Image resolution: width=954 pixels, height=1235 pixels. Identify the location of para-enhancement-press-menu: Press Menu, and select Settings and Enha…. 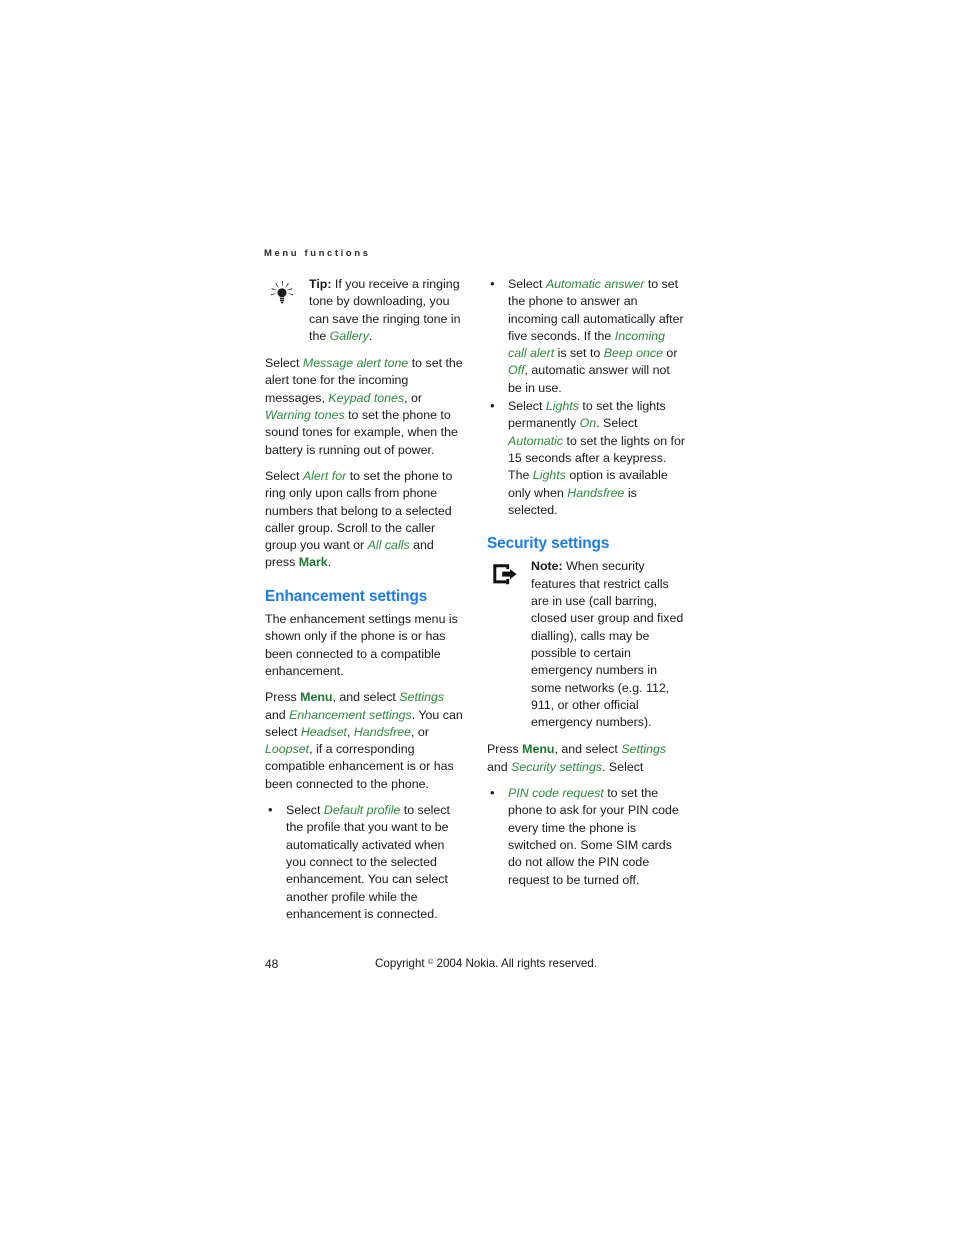
(365, 741).